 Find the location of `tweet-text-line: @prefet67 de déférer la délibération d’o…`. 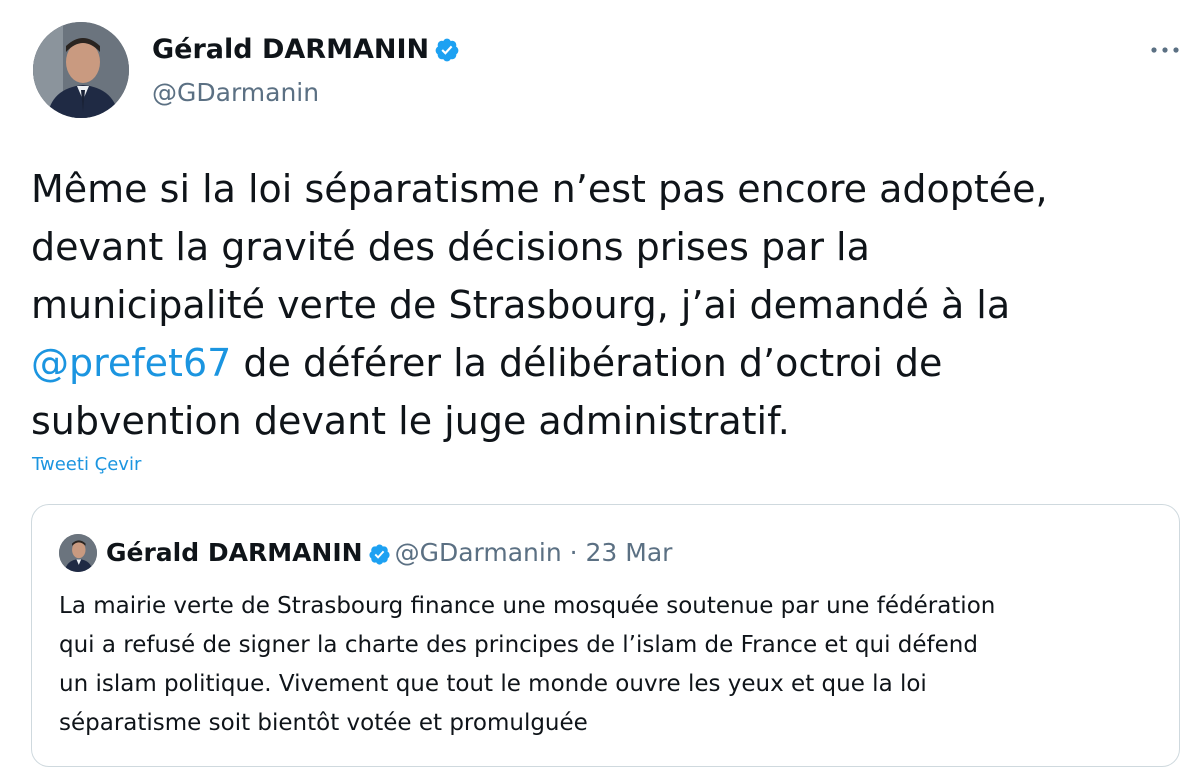

tweet-text-line: @prefet67 de déférer la délibération d’o… is located at coordinates (606, 363).